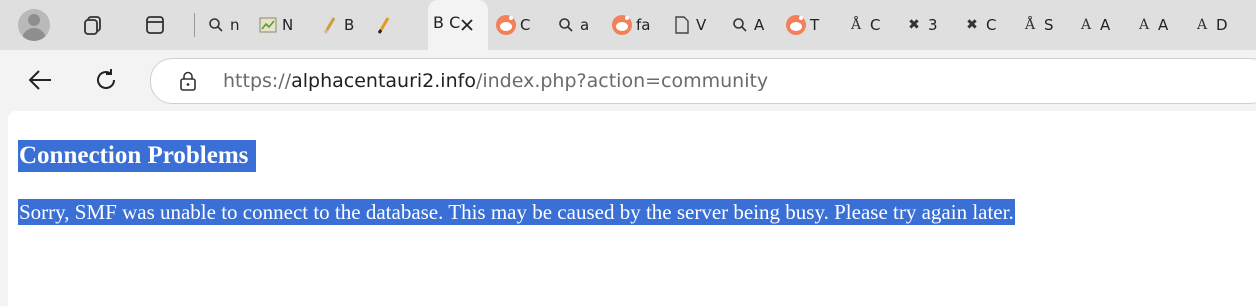 The height and width of the screenshot is (306, 1256). I want to click on close-tab-button, so click(467, 25).